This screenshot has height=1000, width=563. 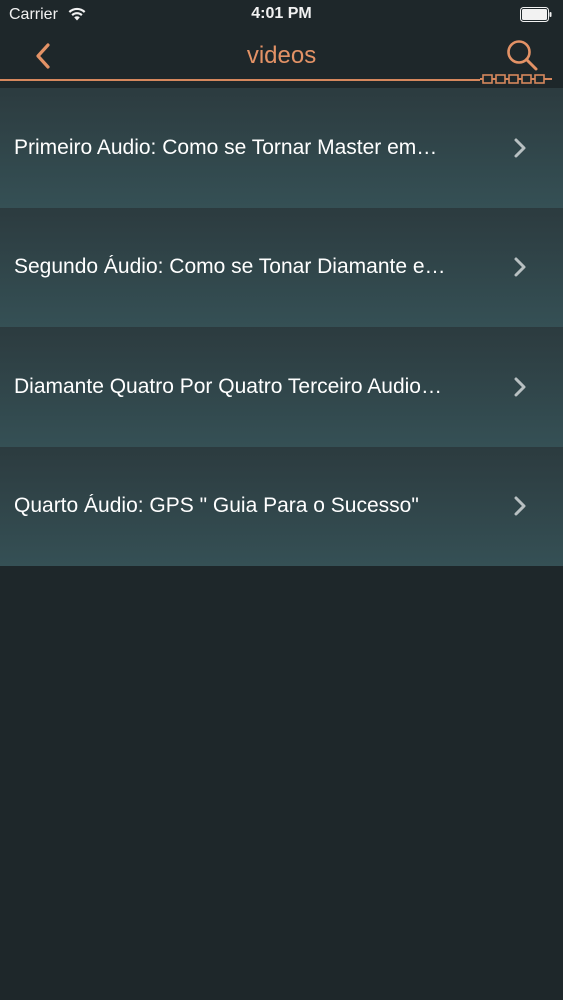 I want to click on search-icon, so click(x=522, y=55).